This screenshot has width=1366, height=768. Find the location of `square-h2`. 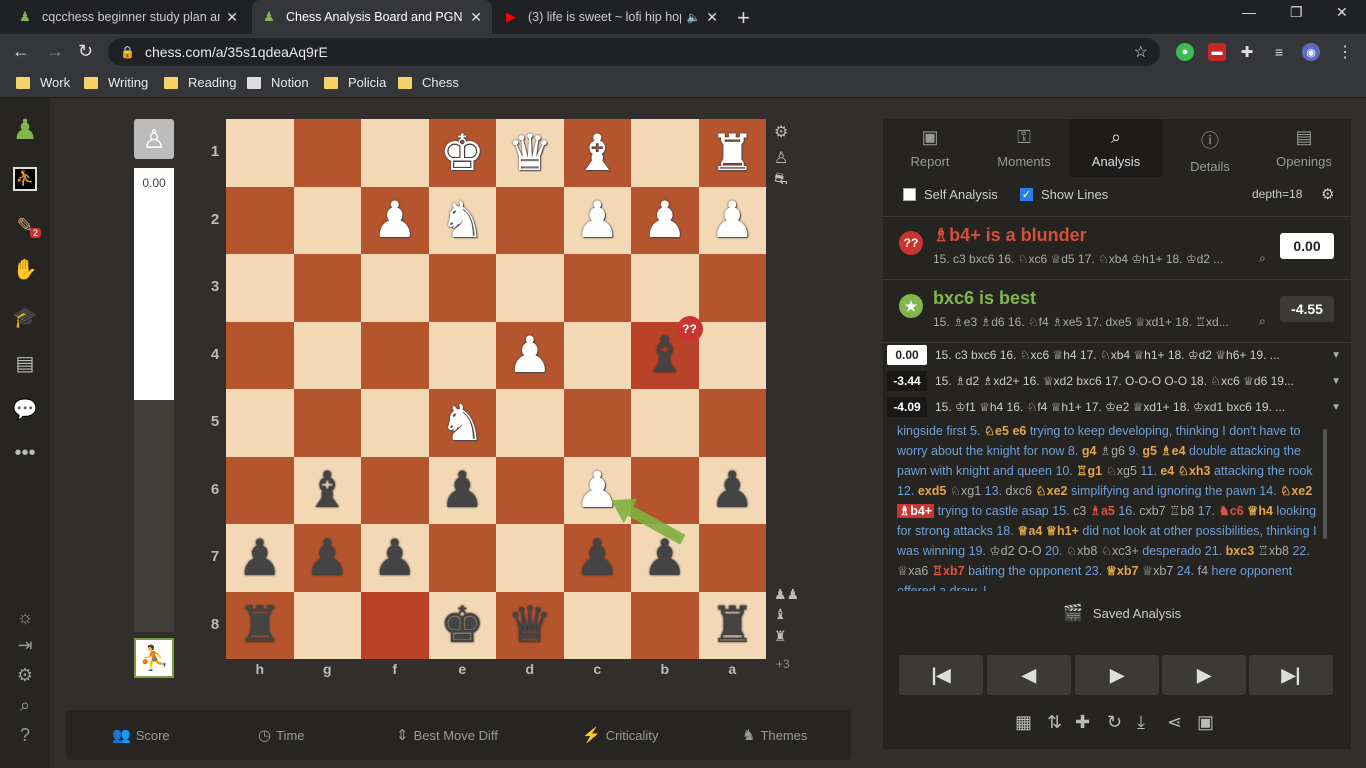

square-h2 is located at coordinates (260, 220).